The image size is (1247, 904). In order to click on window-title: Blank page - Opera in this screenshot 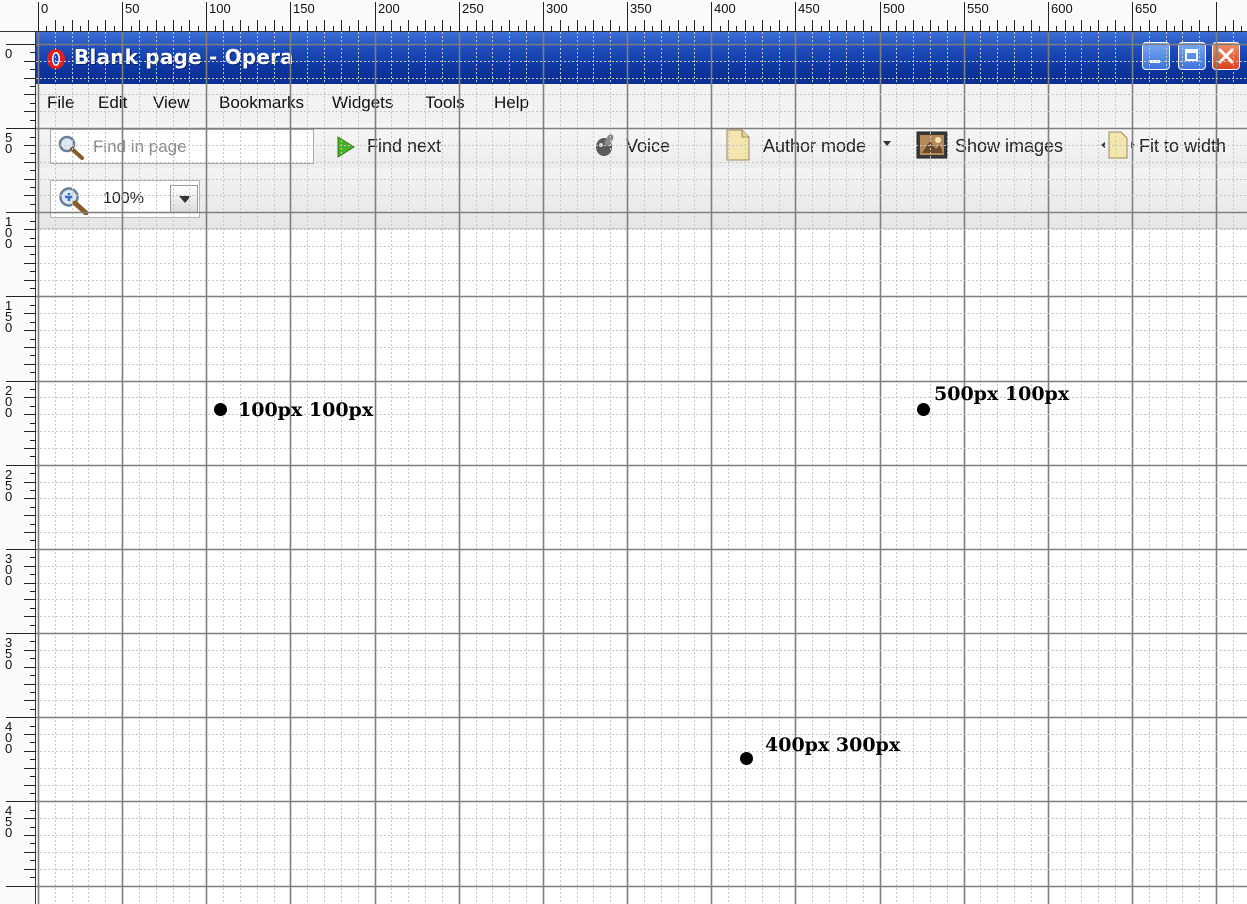, I will do `click(184, 57)`.